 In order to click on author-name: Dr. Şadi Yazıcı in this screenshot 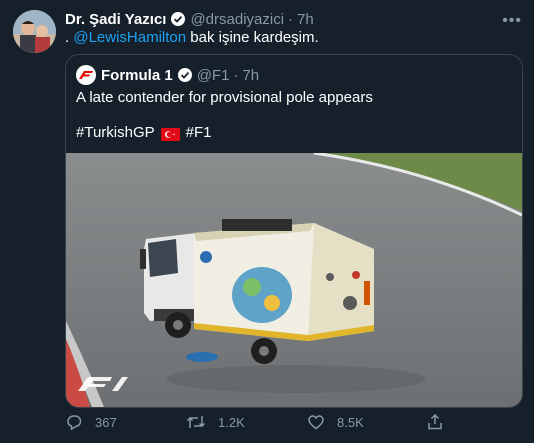, I will do `click(115, 19)`.